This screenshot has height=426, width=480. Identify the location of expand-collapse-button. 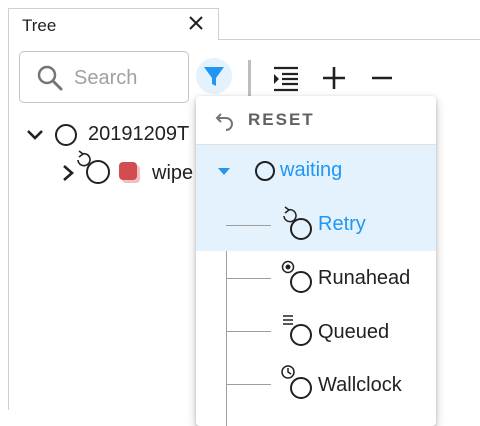
(286, 78).